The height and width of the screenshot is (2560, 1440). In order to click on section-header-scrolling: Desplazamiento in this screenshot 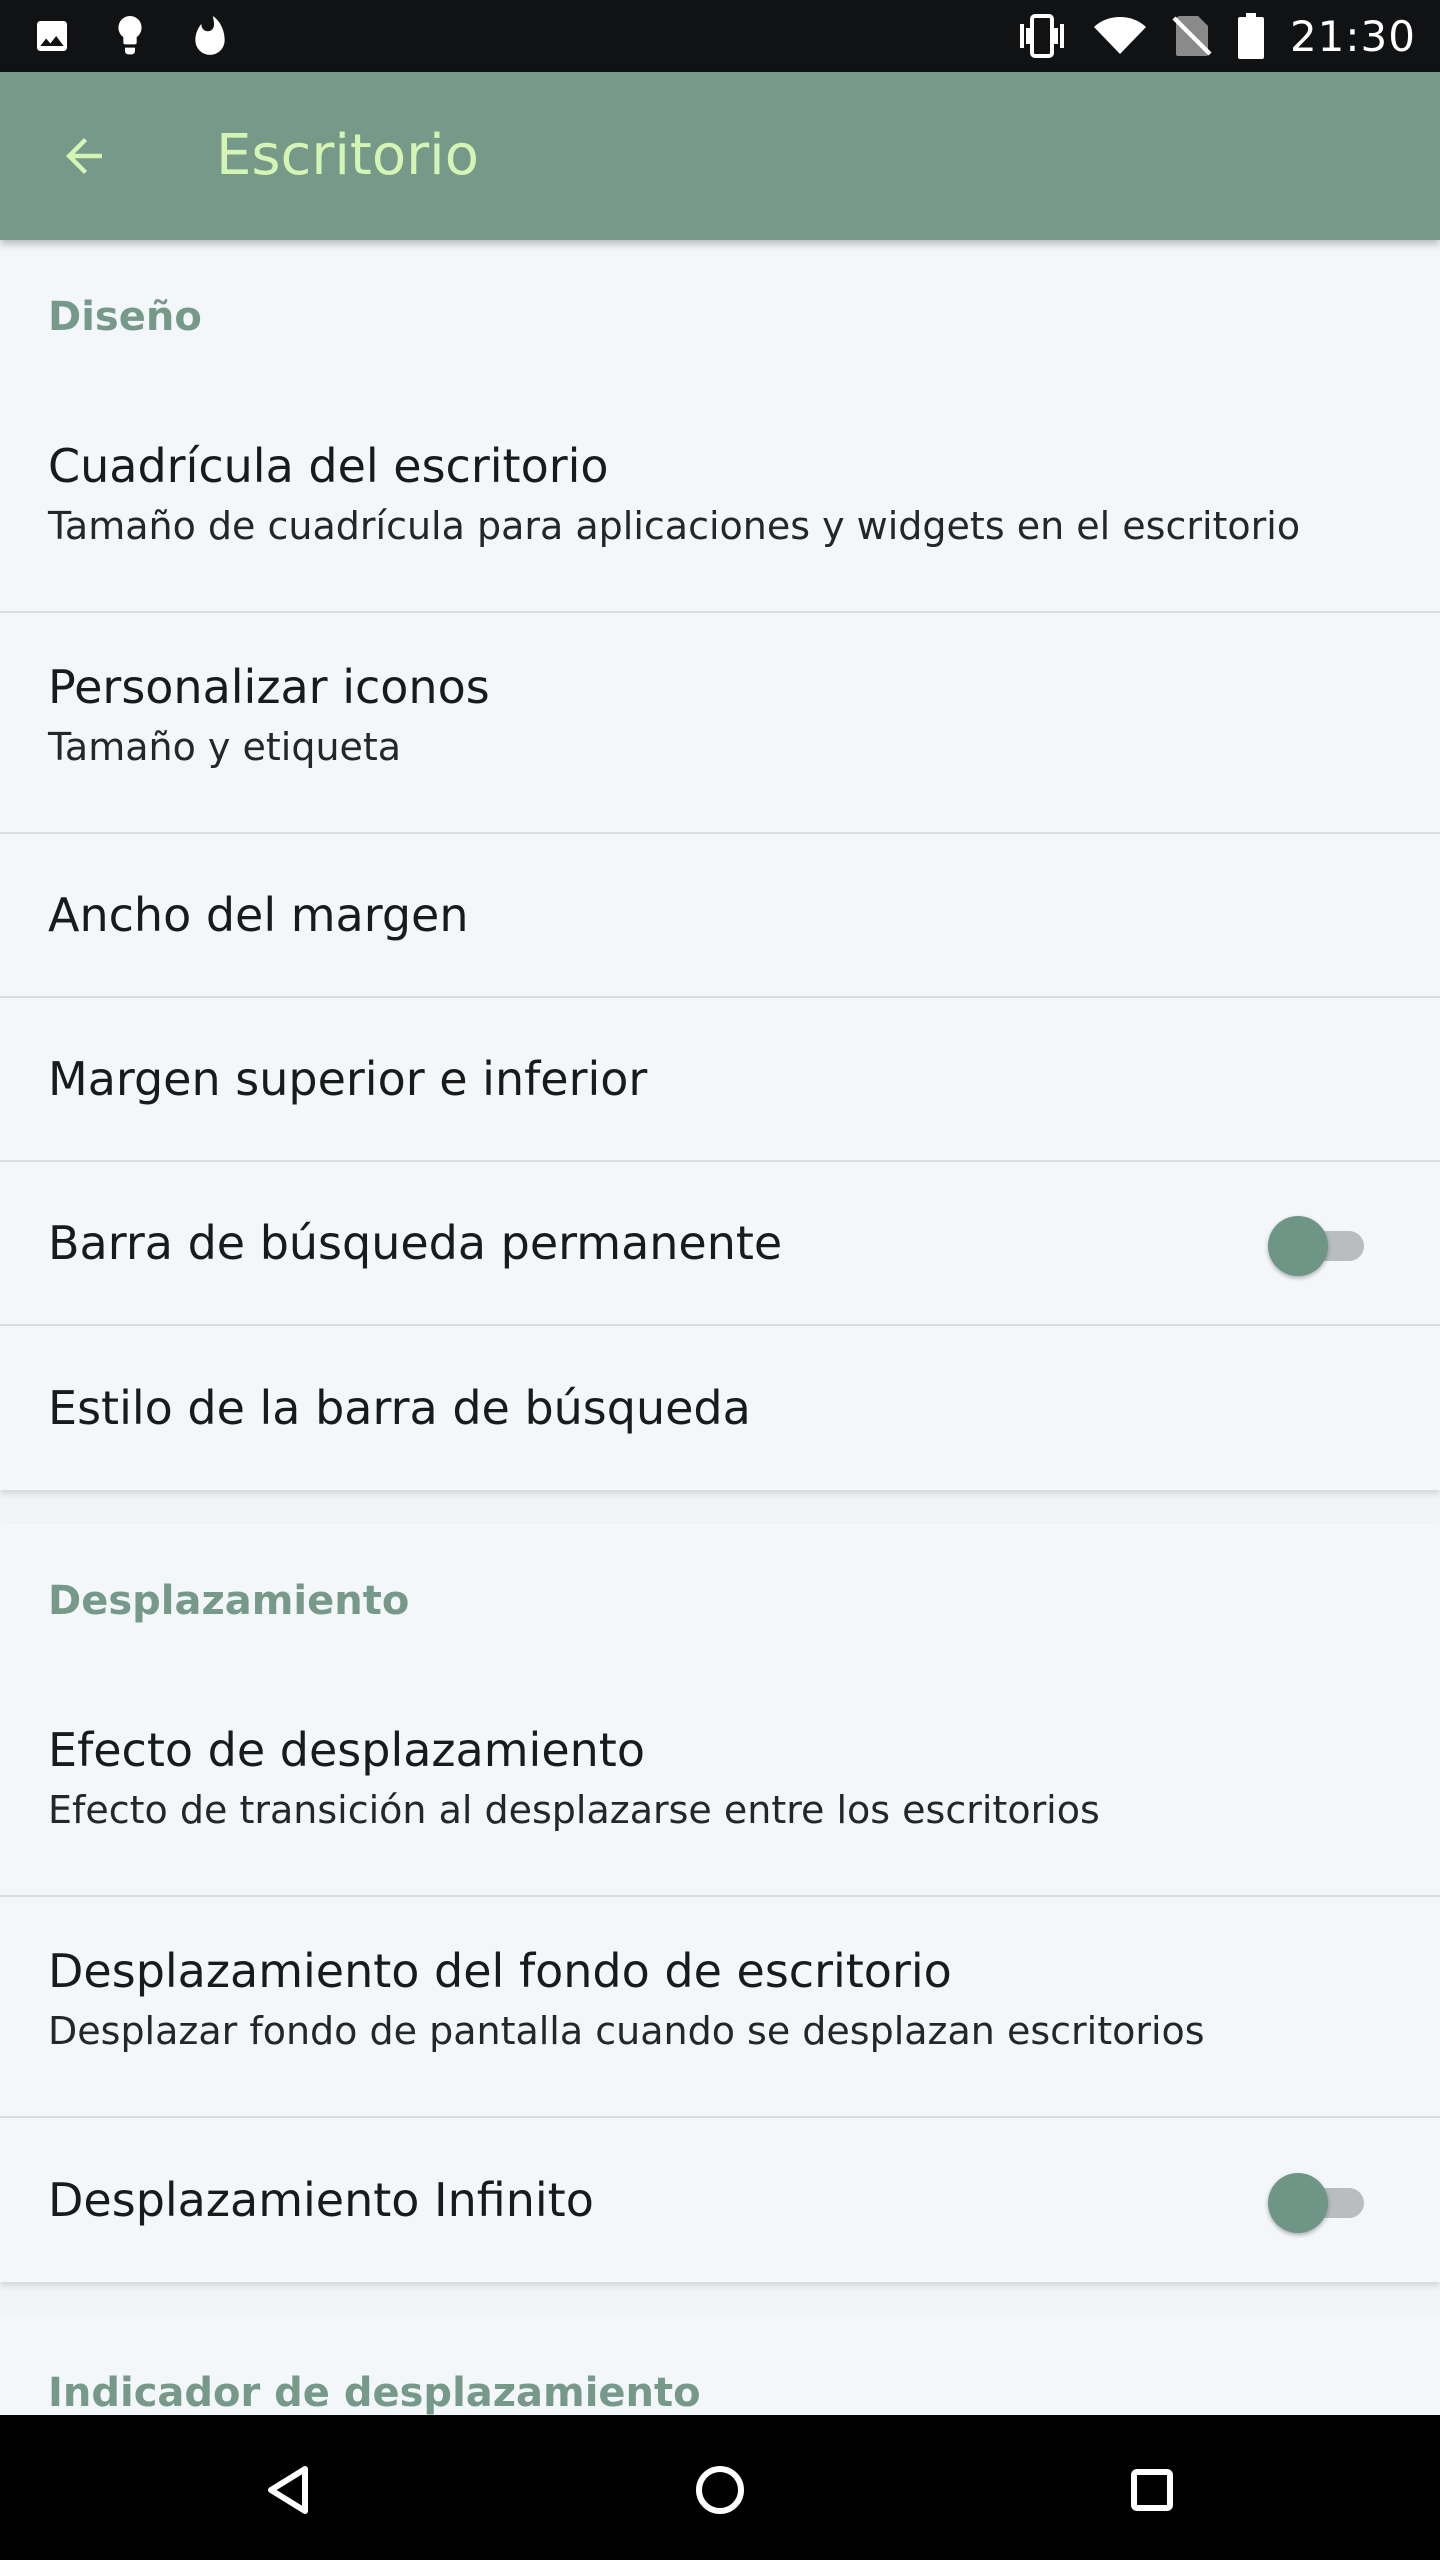, I will do `click(229, 1601)`.